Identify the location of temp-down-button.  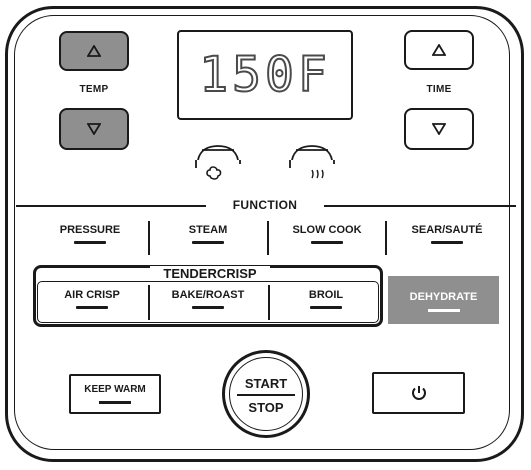
(94, 129).